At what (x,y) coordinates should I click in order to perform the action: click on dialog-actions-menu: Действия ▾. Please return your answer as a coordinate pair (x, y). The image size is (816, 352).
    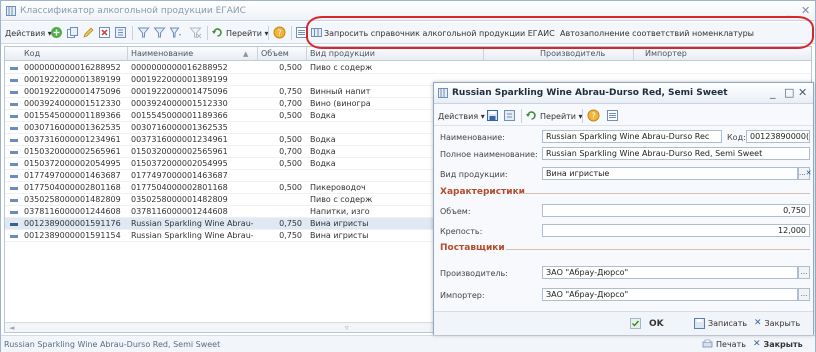
    Looking at the image, I should click on (461, 116).